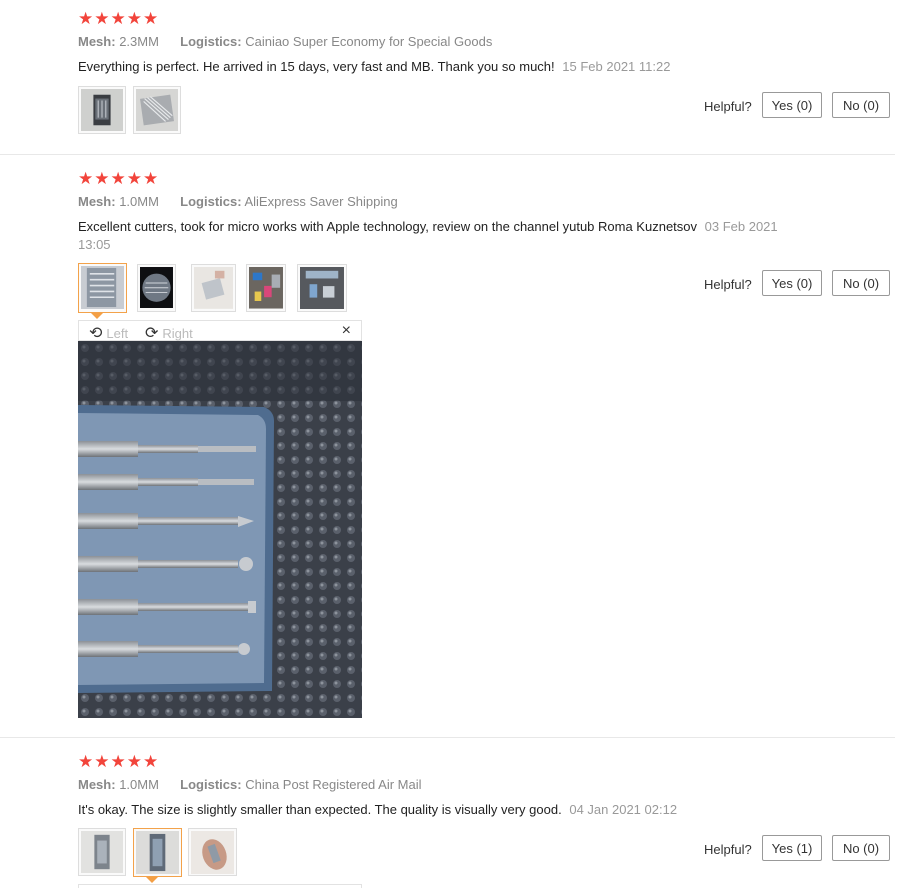  Describe the element at coordinates (220, 331) in the screenshot. I see `image-viewer-toolbar: ⟲ Left ⟳ Right ×` at that location.